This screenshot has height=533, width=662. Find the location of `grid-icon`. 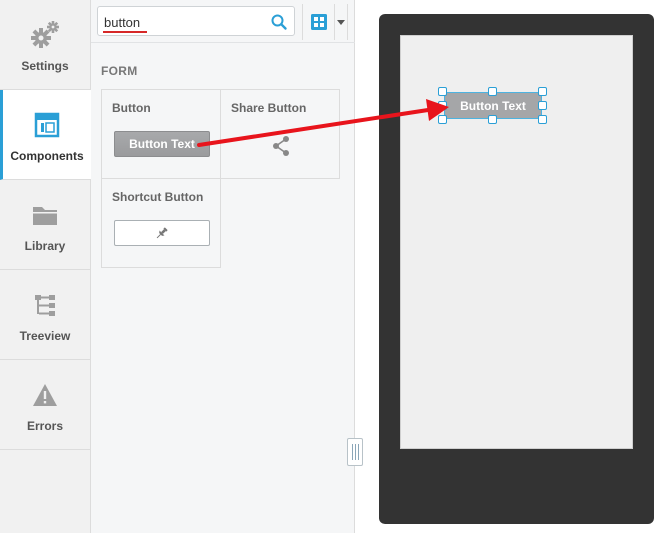

grid-icon is located at coordinates (318, 22).